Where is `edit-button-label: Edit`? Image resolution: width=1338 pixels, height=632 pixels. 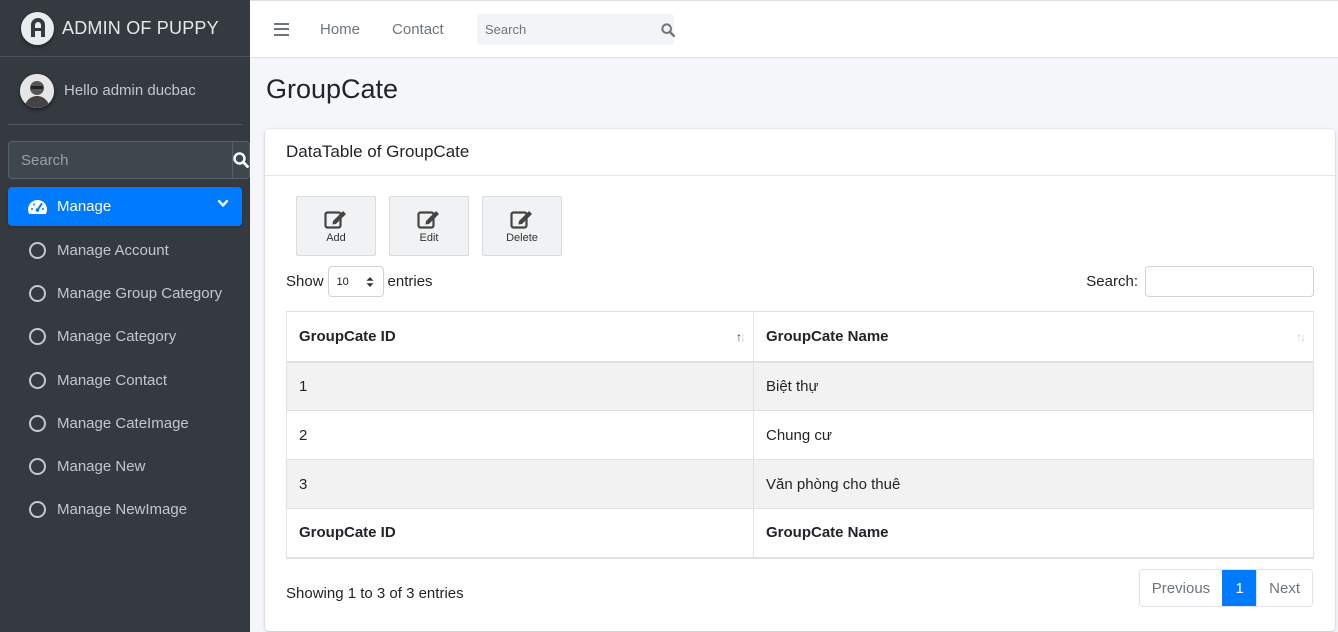 edit-button-label: Edit is located at coordinates (429, 237).